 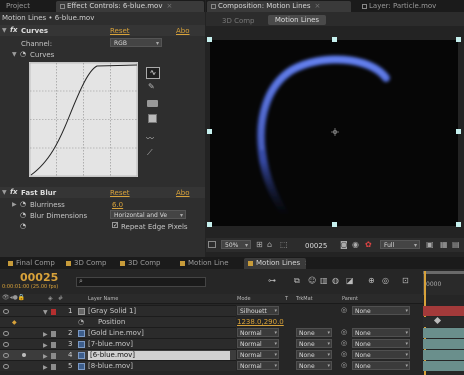 I want to click on fast-blur-reset-link: Reset, so click(x=120, y=193).